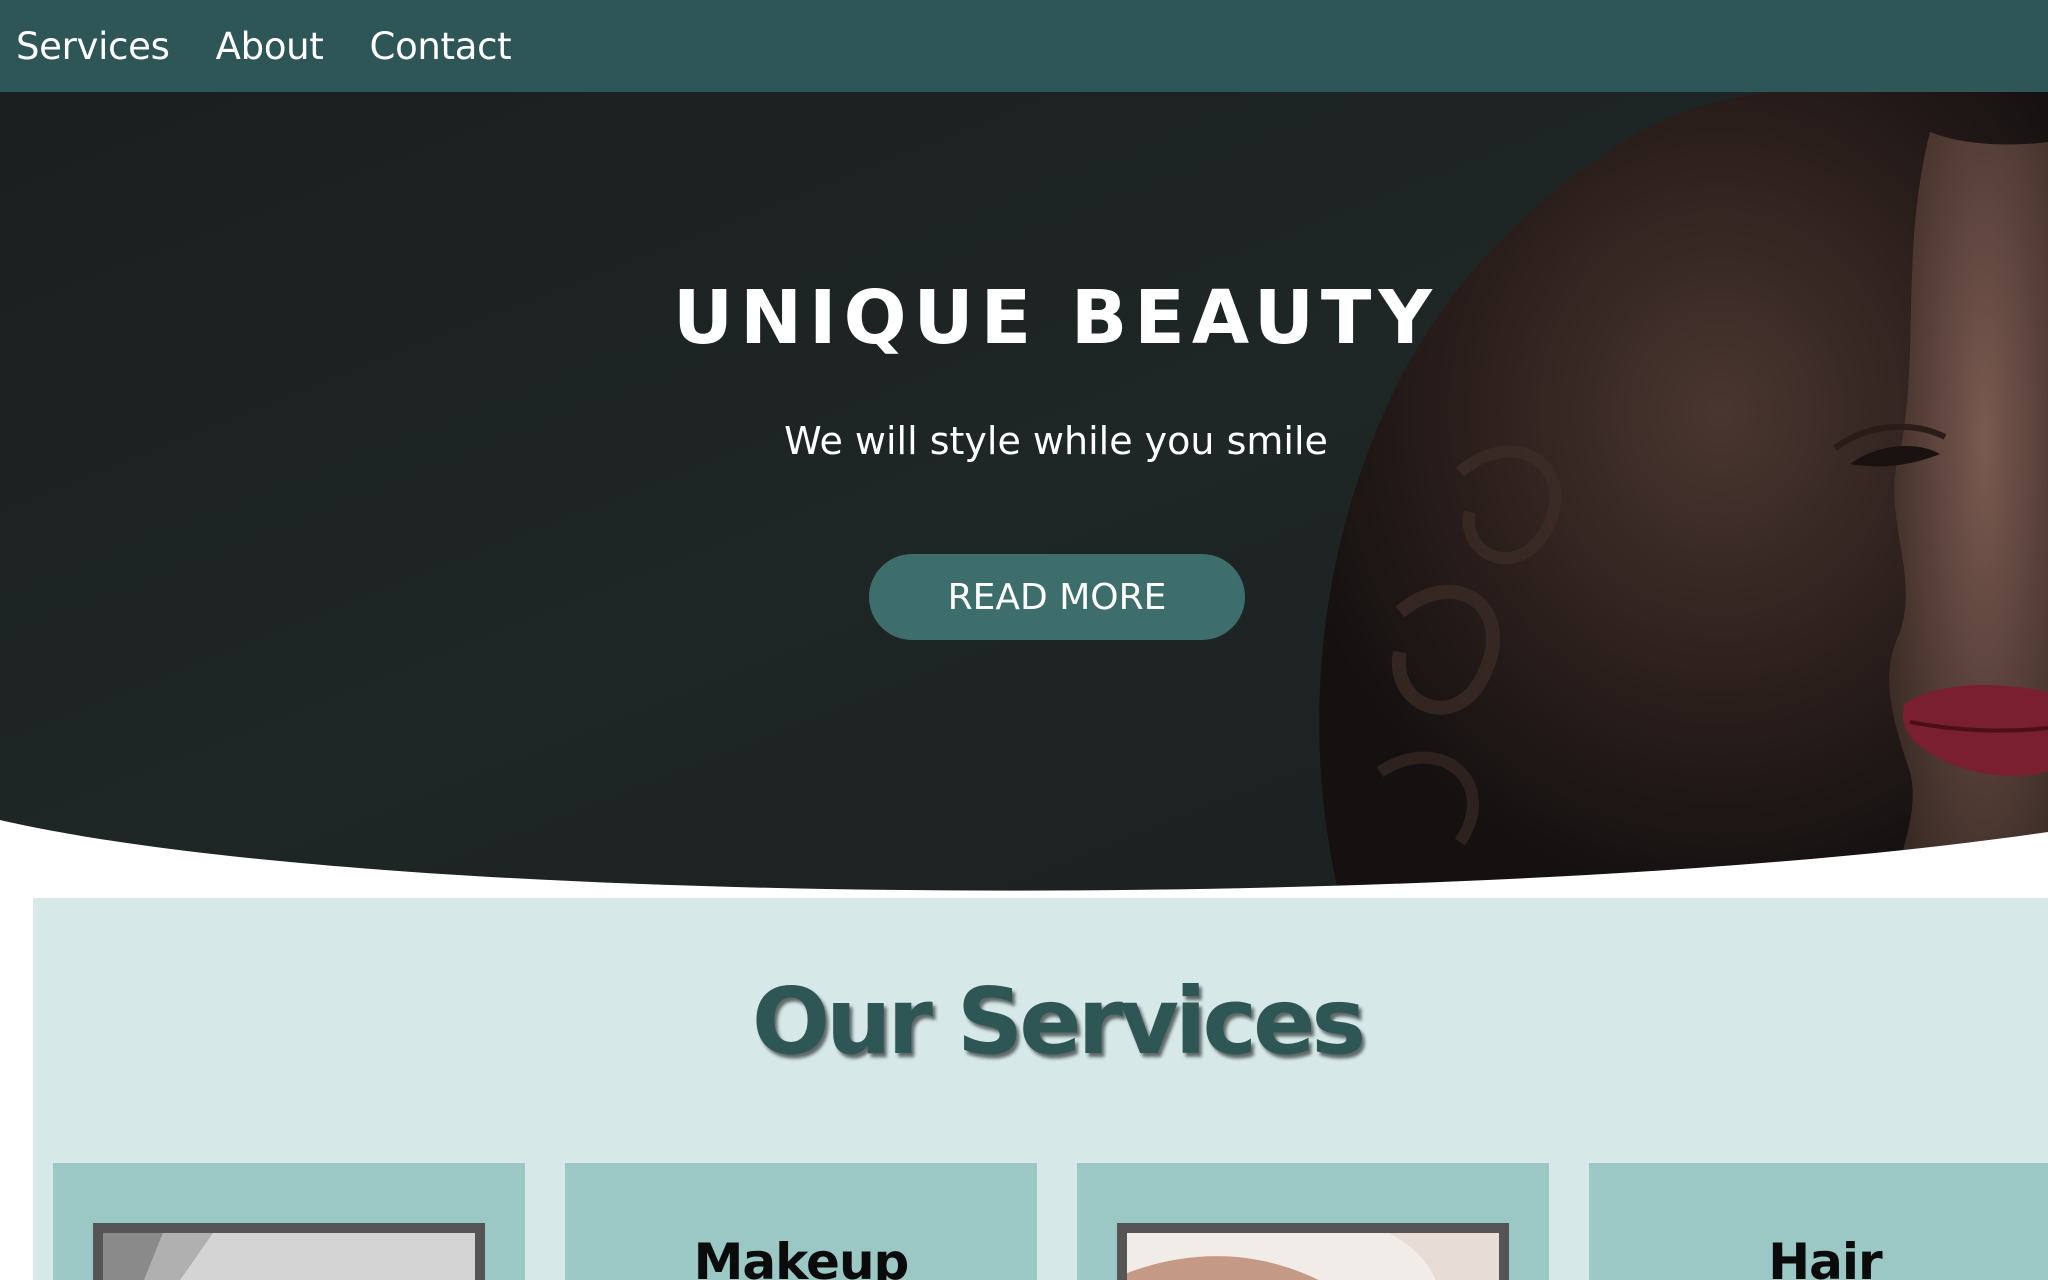 The image size is (2048, 1280). Describe the element at coordinates (441, 46) in the screenshot. I see `nav-link-contact: Contact` at that location.